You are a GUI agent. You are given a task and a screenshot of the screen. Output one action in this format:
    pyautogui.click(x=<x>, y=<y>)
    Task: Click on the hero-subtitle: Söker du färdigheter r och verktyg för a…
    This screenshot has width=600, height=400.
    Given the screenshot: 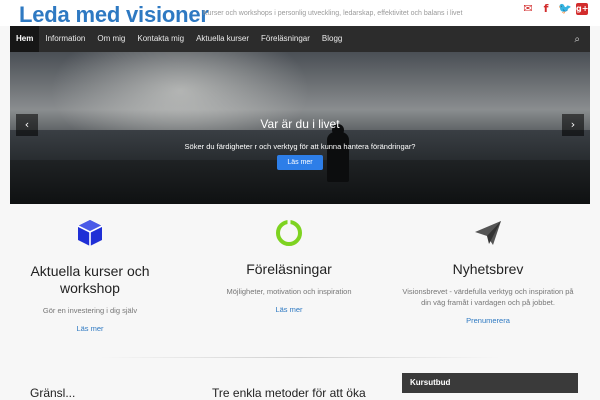 What is the action you would take?
    pyautogui.click(x=300, y=146)
    